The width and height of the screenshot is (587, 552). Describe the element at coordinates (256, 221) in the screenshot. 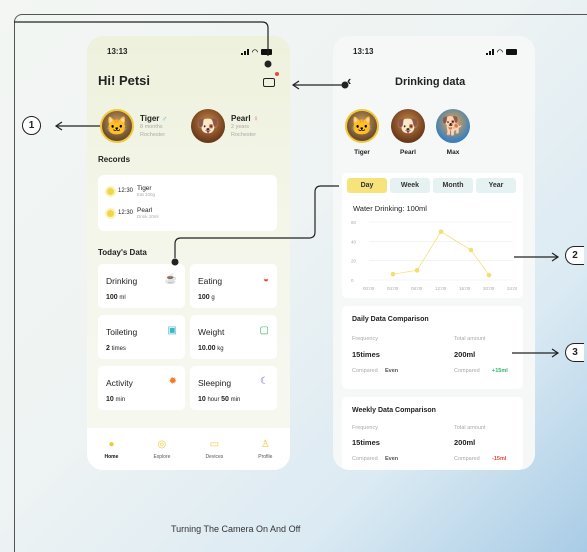

I see `drinking-connector-line` at that location.